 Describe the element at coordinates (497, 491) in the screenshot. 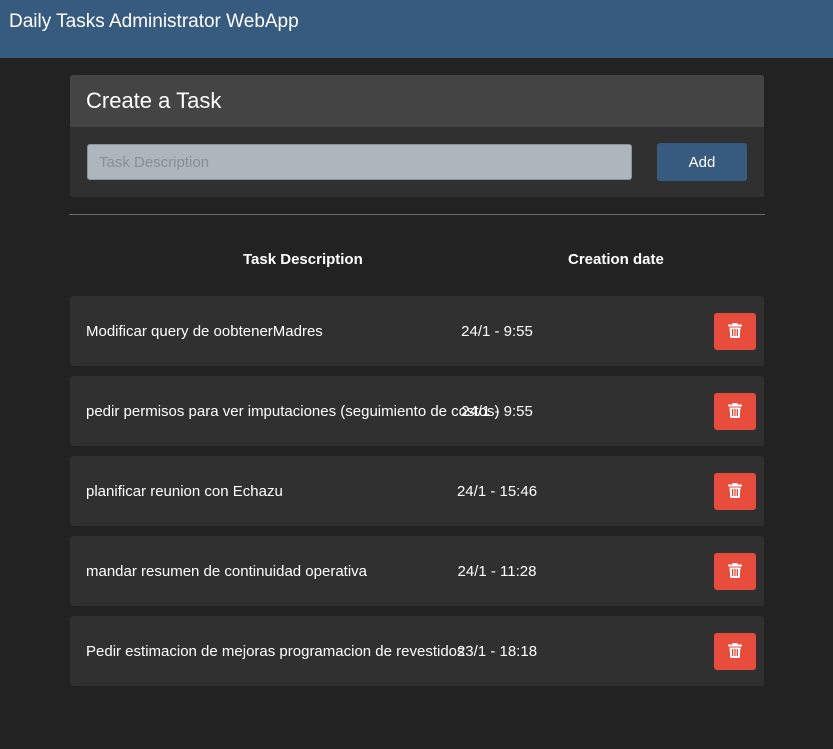

I see `task-date: 24/1 - 15:46` at that location.